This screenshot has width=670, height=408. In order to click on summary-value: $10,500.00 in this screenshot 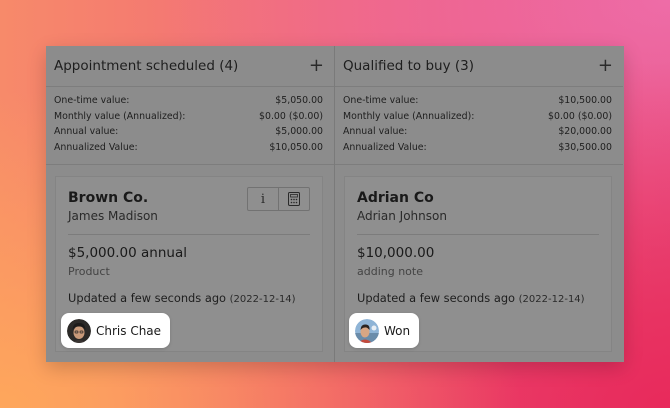, I will do `click(585, 100)`.